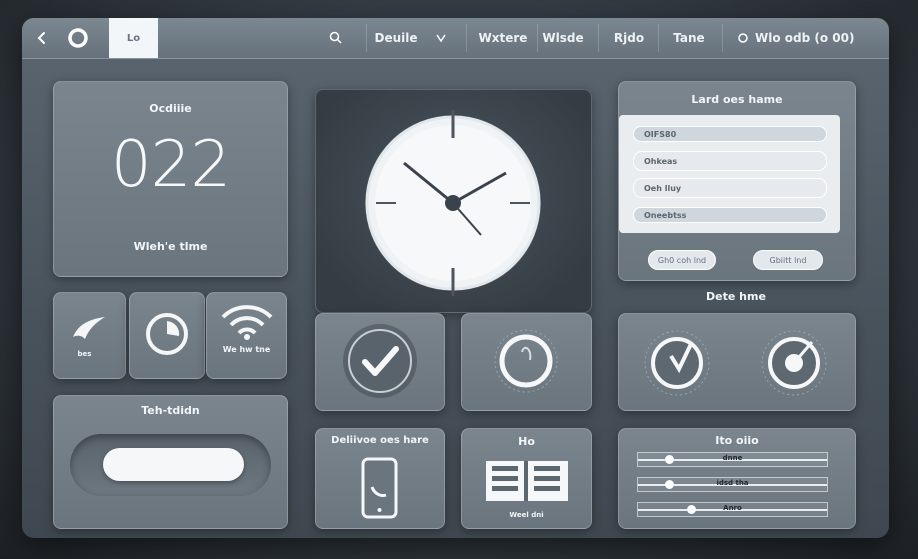 Image resolution: width=918 pixels, height=559 pixels. Describe the element at coordinates (805, 38) in the screenshot. I see `status-text: Wlo odb (o 00)` at that location.